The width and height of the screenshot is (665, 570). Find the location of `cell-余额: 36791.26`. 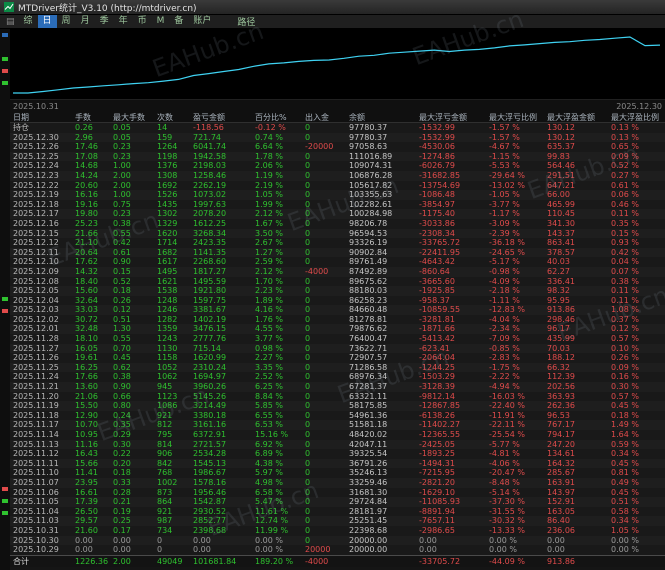

cell-余额: 36791.26 is located at coordinates (368, 463).